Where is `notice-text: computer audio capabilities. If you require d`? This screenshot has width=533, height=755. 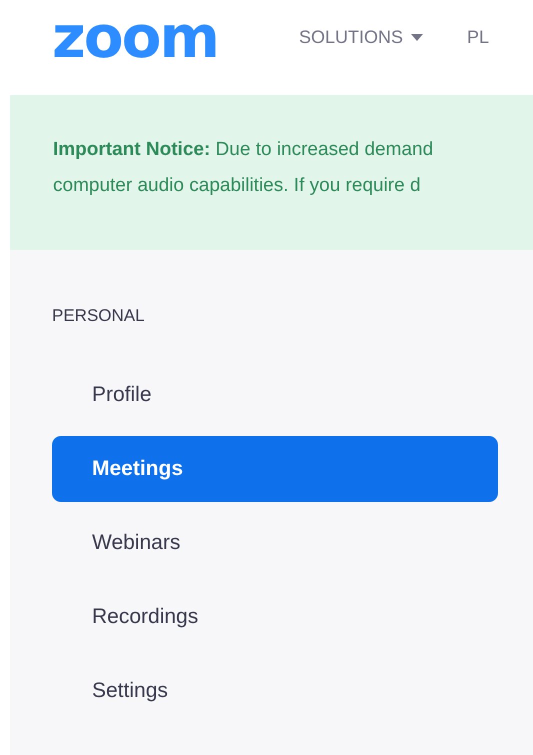 notice-text: computer audio capabilities. If you require d is located at coordinates (237, 186).